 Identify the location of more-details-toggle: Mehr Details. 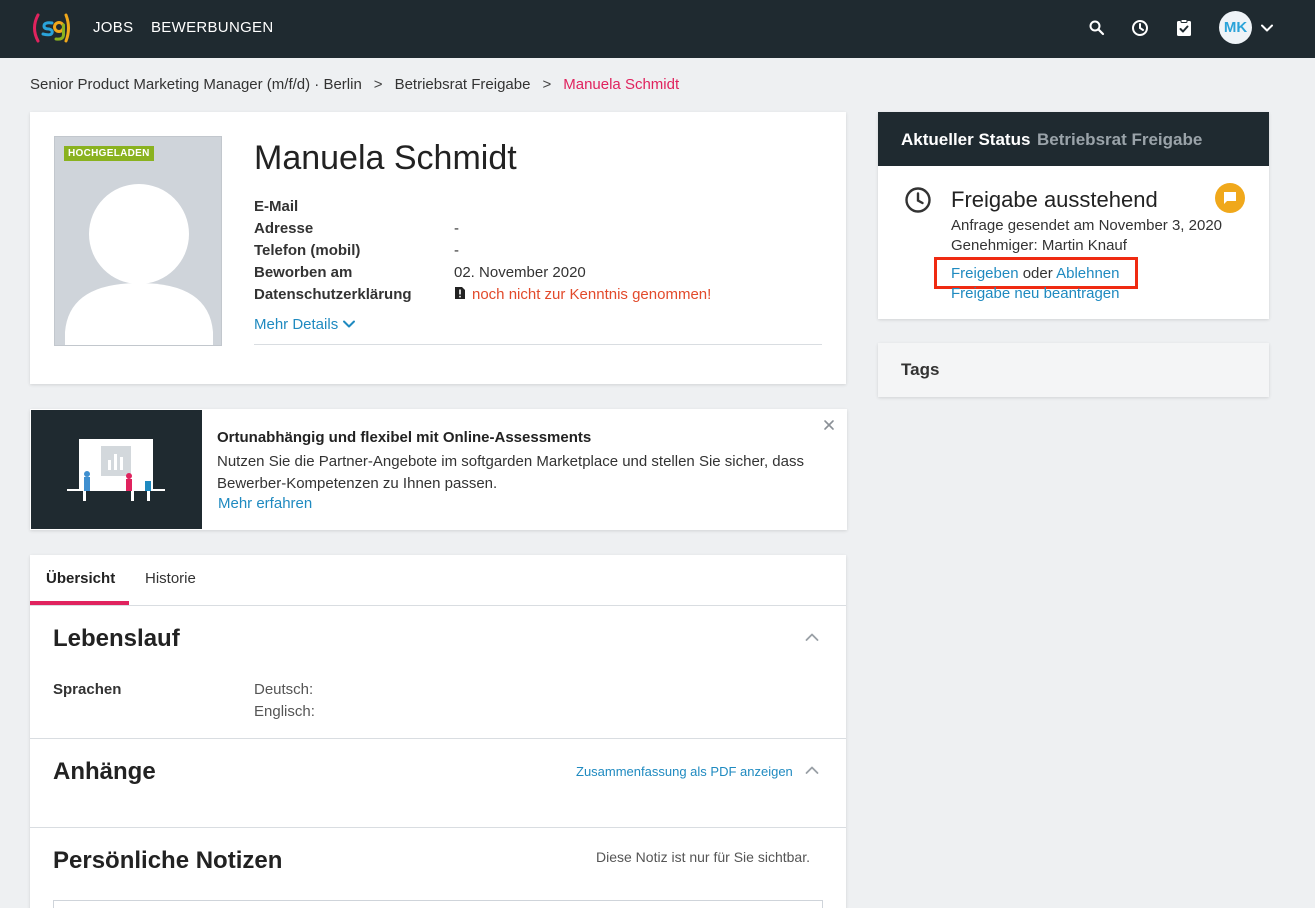
(305, 324).